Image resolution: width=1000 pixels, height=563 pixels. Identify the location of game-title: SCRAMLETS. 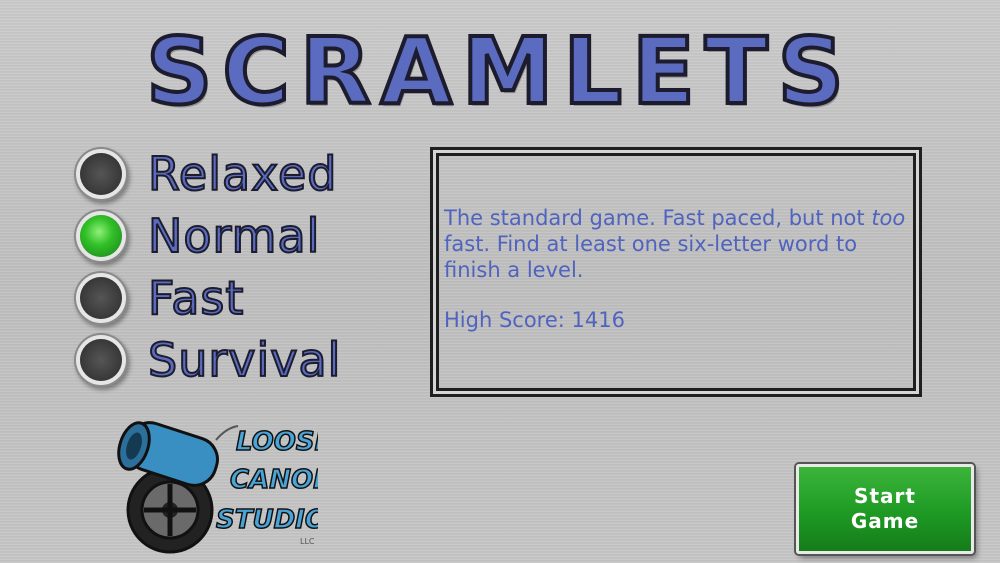
(499, 71).